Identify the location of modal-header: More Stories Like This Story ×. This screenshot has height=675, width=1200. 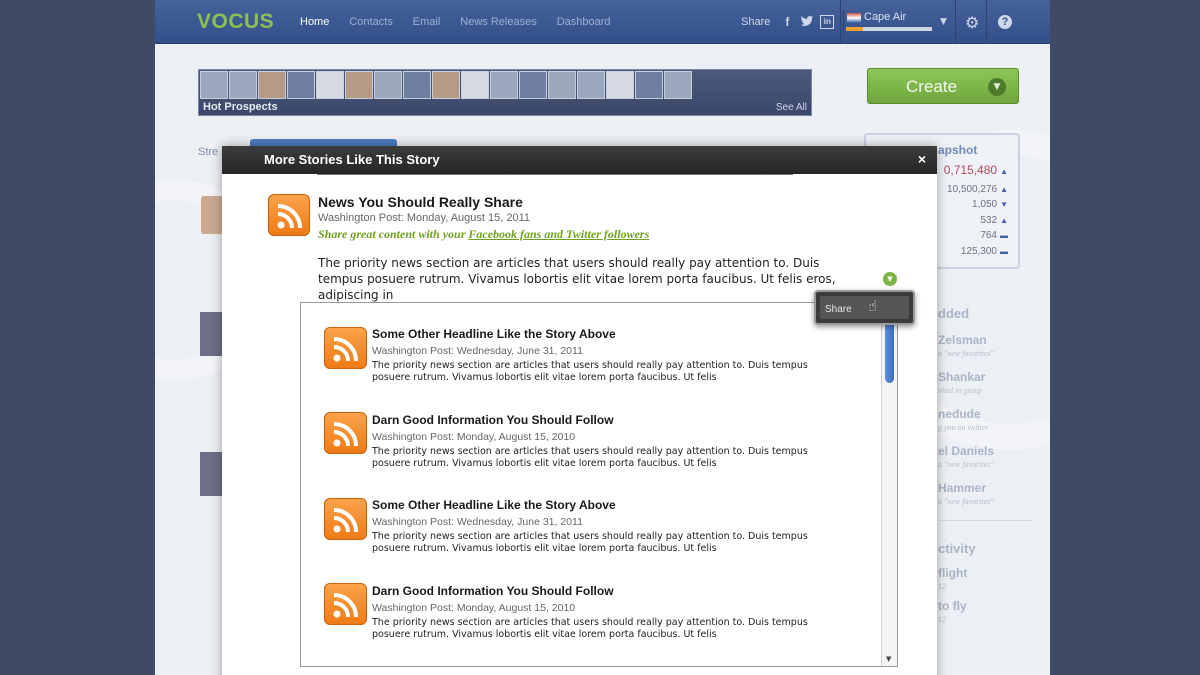
(579, 160).